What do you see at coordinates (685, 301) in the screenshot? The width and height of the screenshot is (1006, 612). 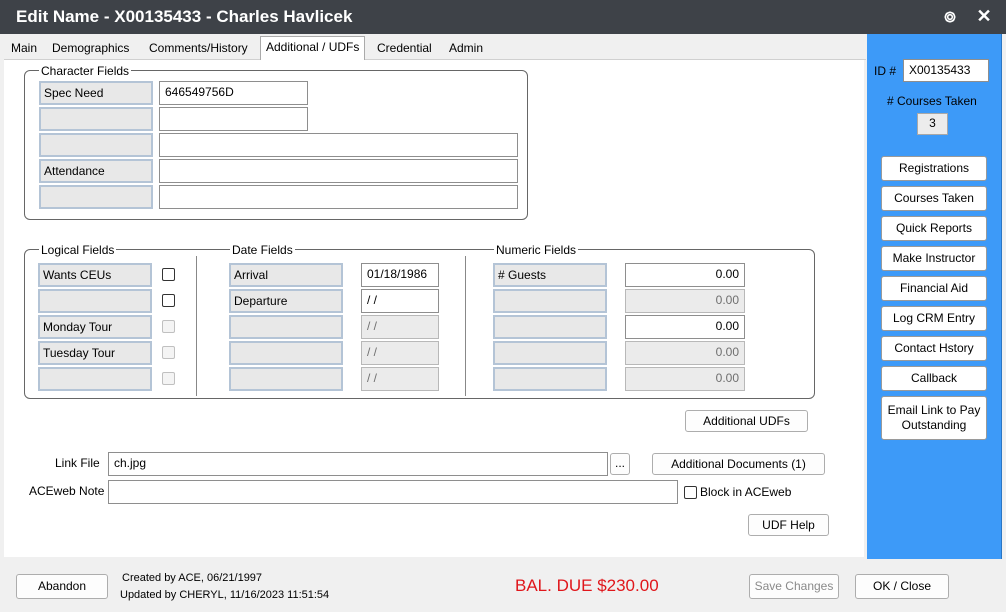 I see `numeric-field-input-2: 0.00` at bounding box center [685, 301].